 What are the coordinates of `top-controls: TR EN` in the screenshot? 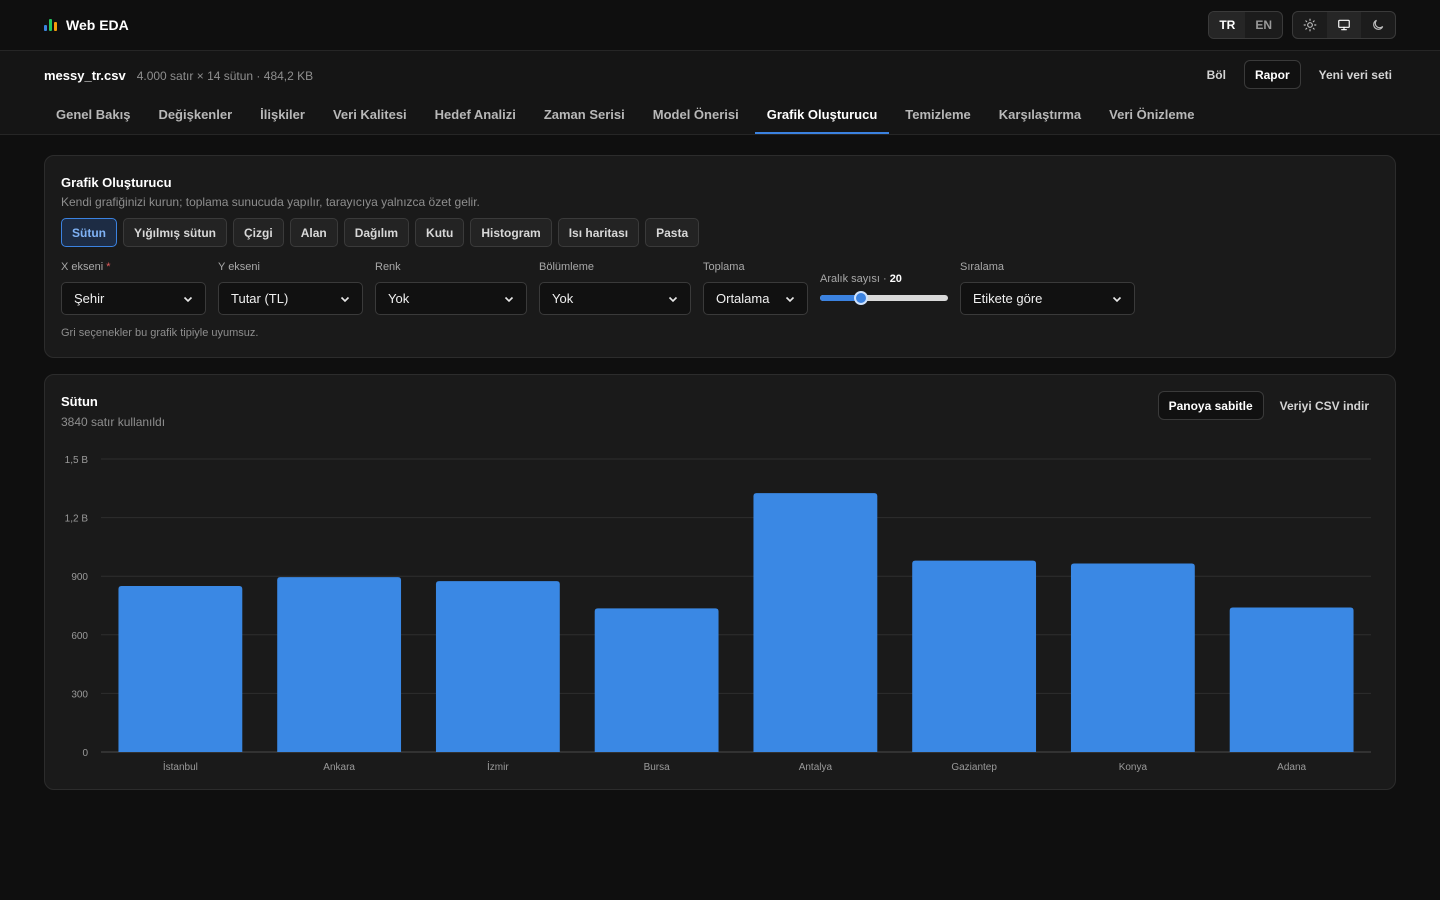 It's located at (1302, 25).